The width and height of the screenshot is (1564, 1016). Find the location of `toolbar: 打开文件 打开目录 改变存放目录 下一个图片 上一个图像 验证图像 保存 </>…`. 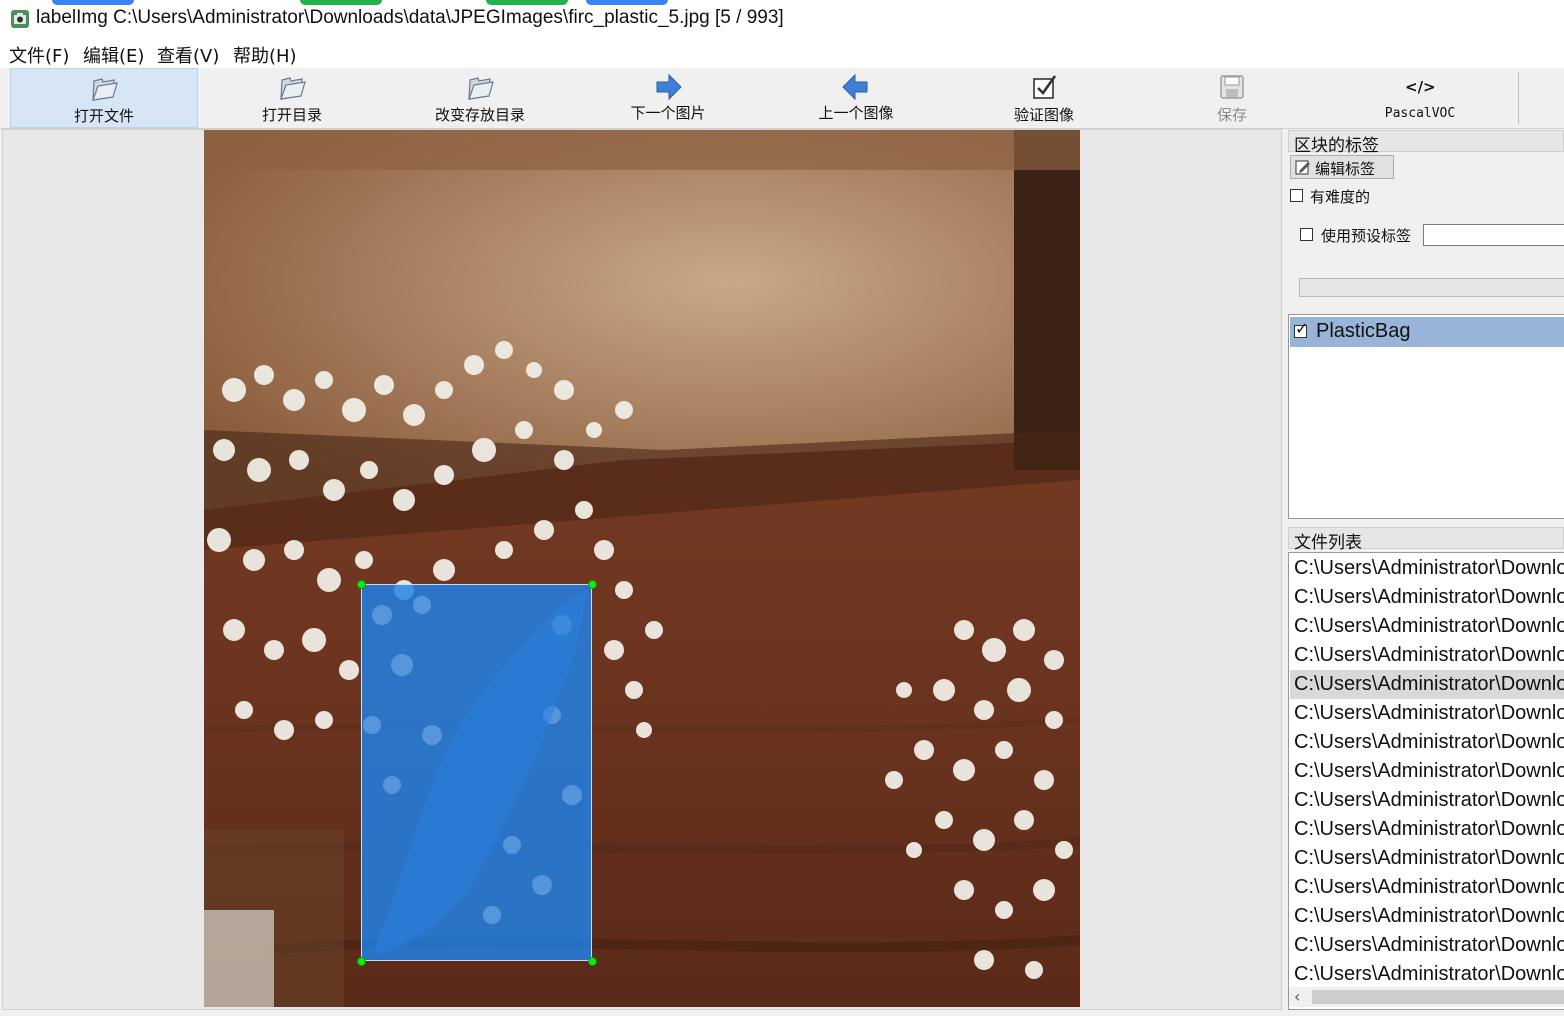

toolbar: 打开文件 打开目录 改变存放目录 下一个图片 上一个图像 验证图像 保存 </>… is located at coordinates (782, 98).